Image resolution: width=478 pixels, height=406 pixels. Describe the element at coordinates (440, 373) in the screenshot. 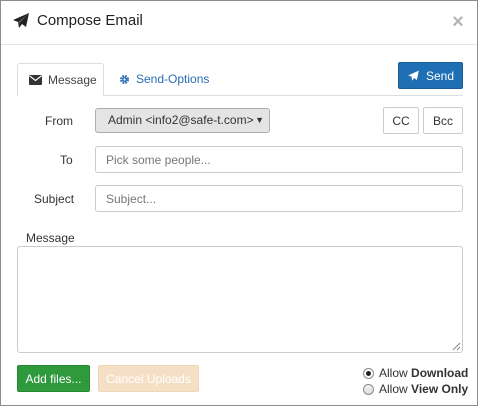

I see `allow-download-emphasis: Download` at that location.